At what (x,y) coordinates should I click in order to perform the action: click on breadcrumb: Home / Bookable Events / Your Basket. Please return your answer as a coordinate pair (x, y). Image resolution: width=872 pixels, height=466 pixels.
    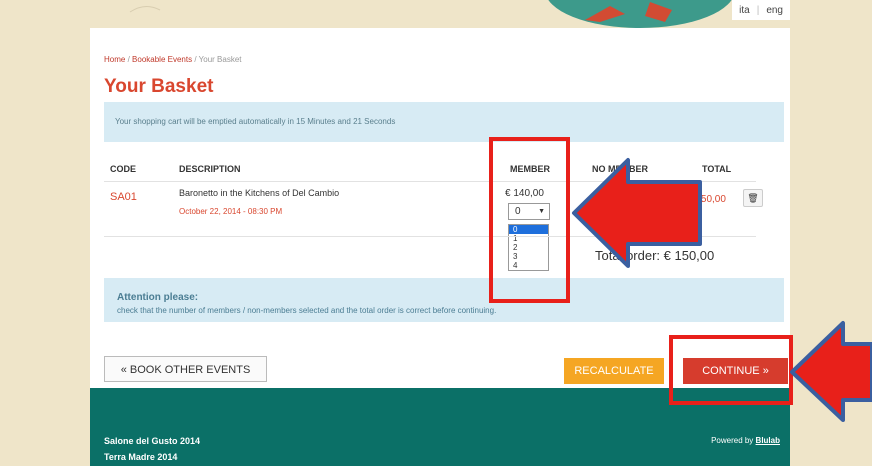
    Looking at the image, I should click on (172, 59).